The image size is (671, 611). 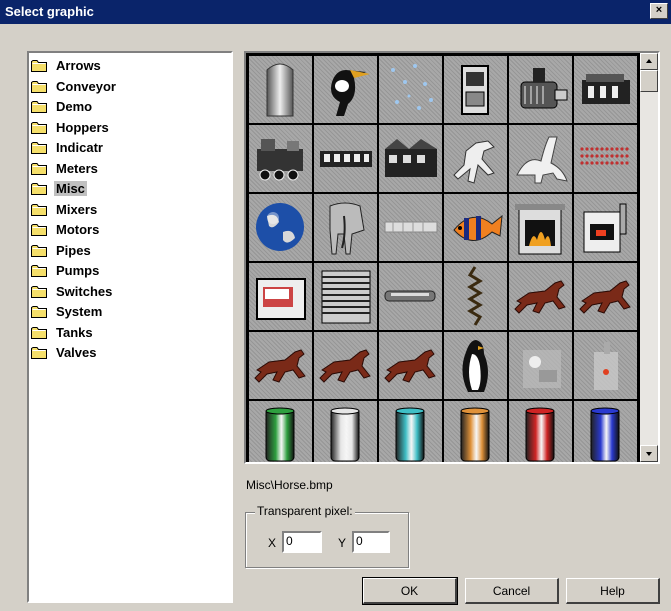 I want to click on tree-item-motors: Motors, so click(x=66, y=229).